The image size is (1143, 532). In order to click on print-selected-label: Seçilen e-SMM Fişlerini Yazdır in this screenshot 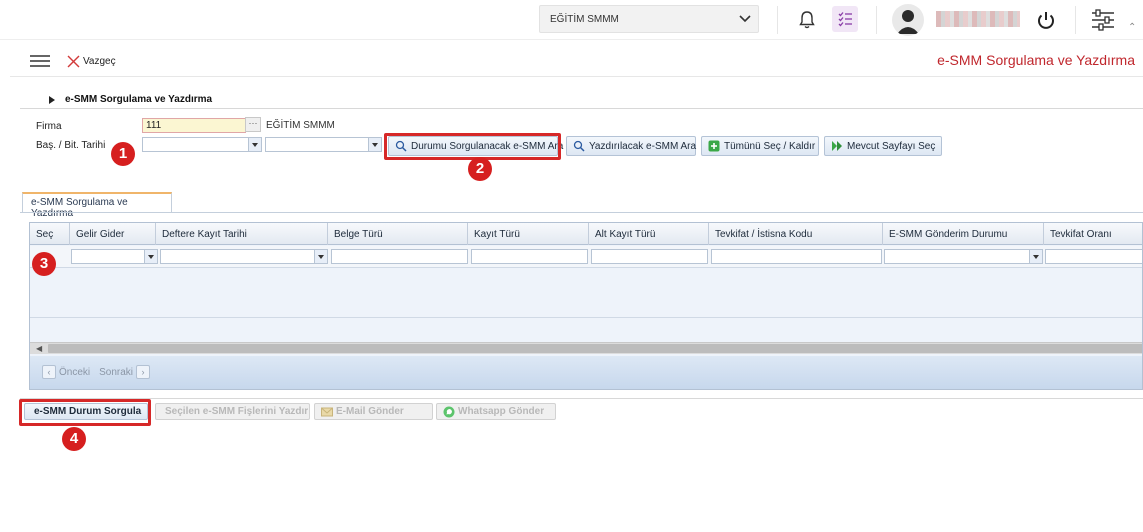, I will do `click(237, 411)`.